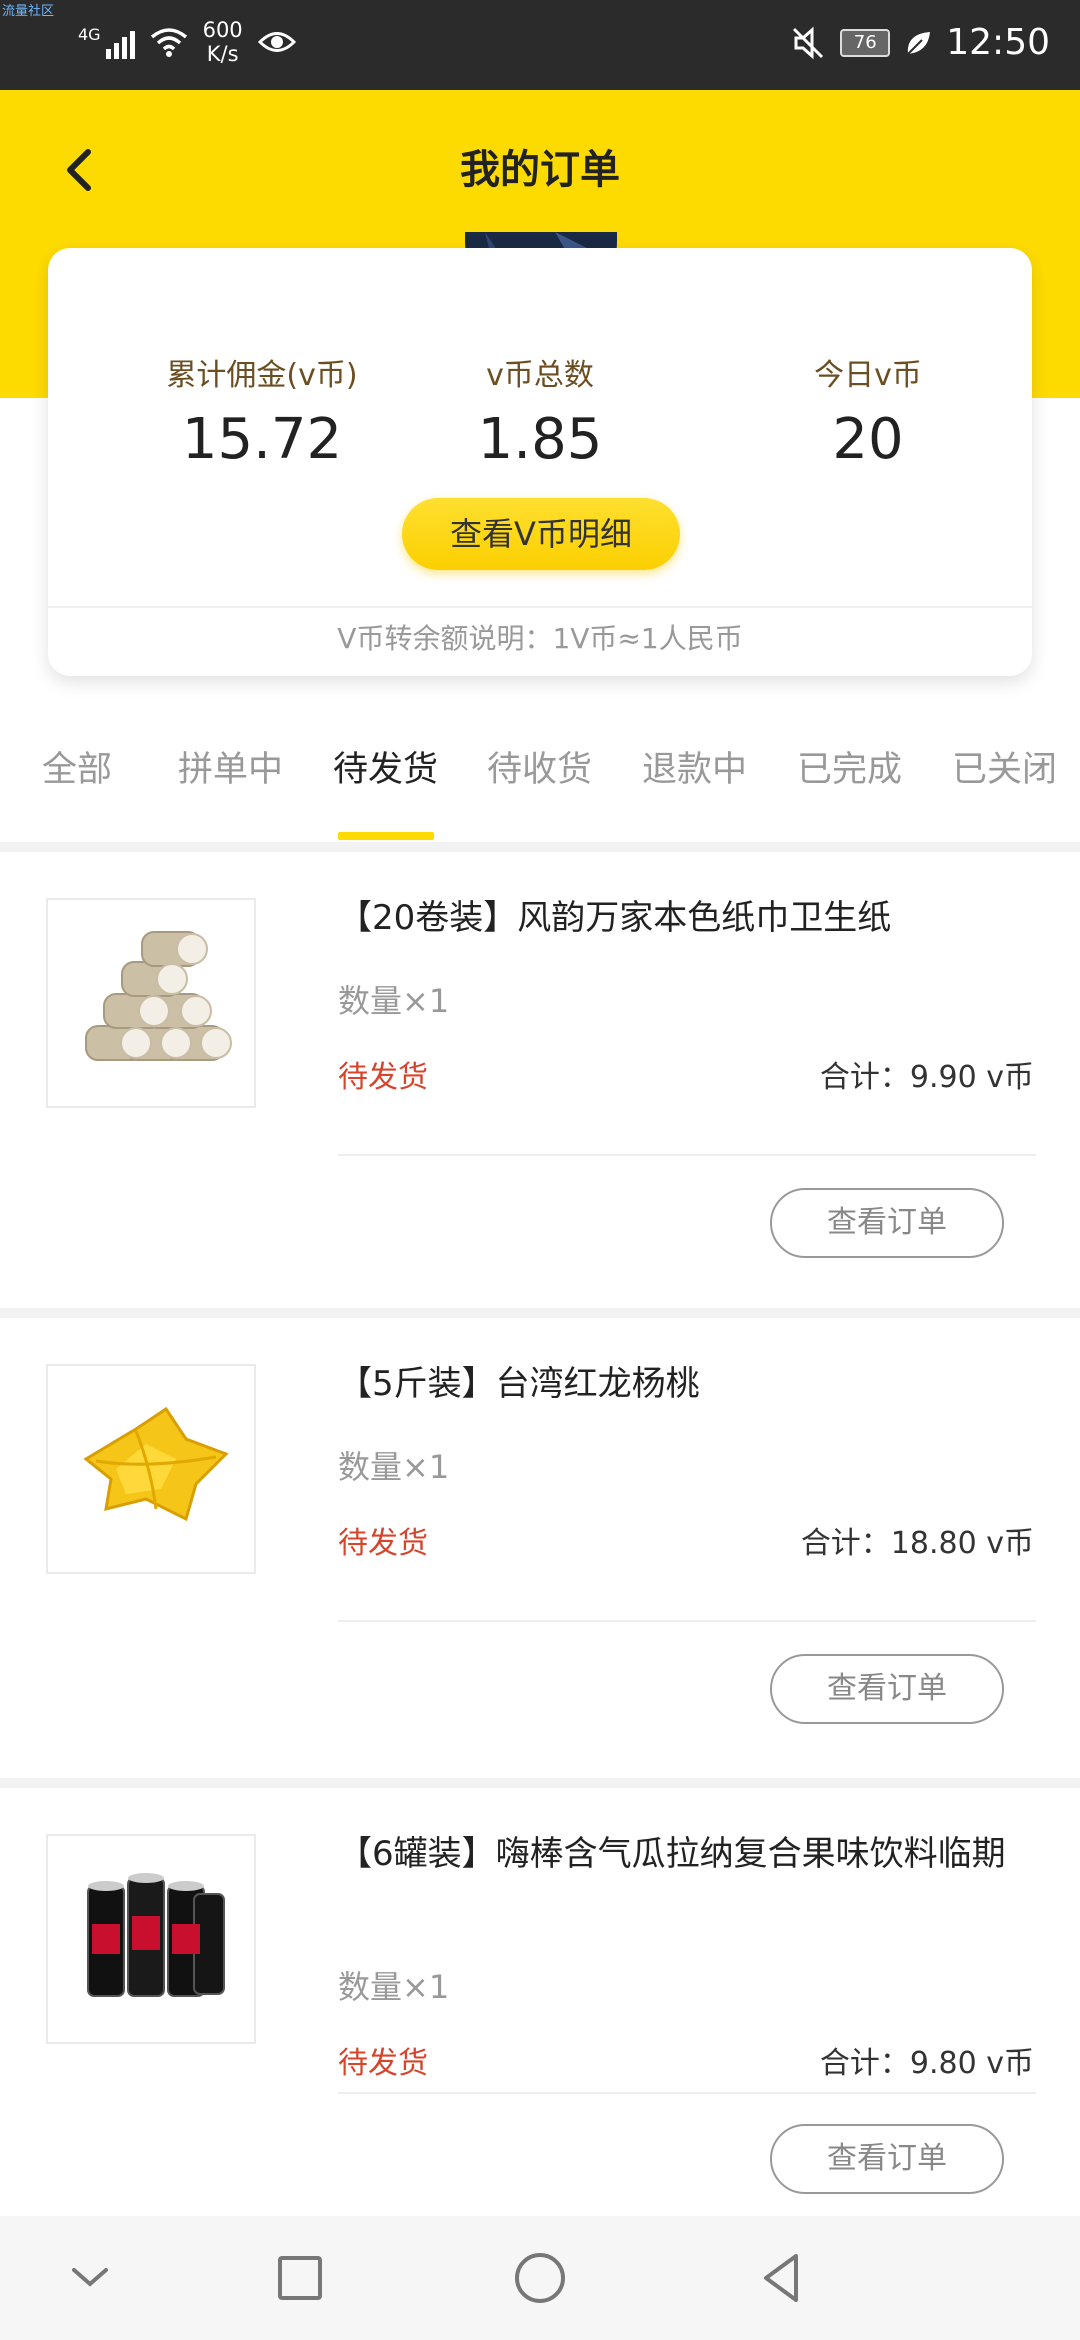 This screenshot has width=1080, height=2340. Describe the element at coordinates (151, 1939) in the screenshot. I see `product-image-drink-cans` at that location.